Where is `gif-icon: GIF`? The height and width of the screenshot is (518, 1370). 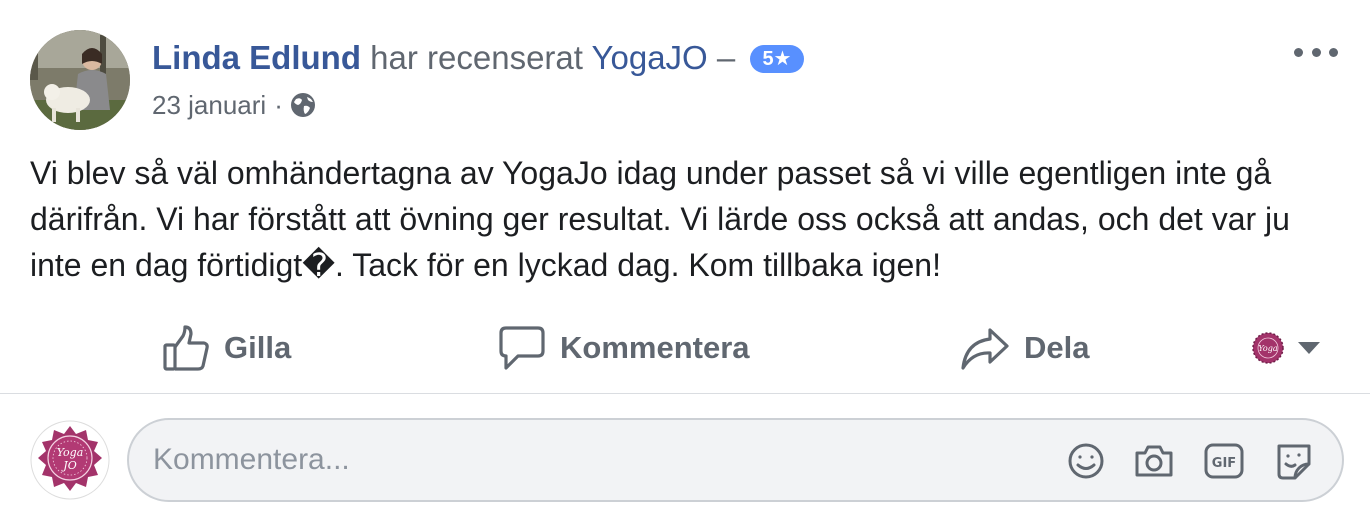
gif-icon: GIF is located at coordinates (1224, 461).